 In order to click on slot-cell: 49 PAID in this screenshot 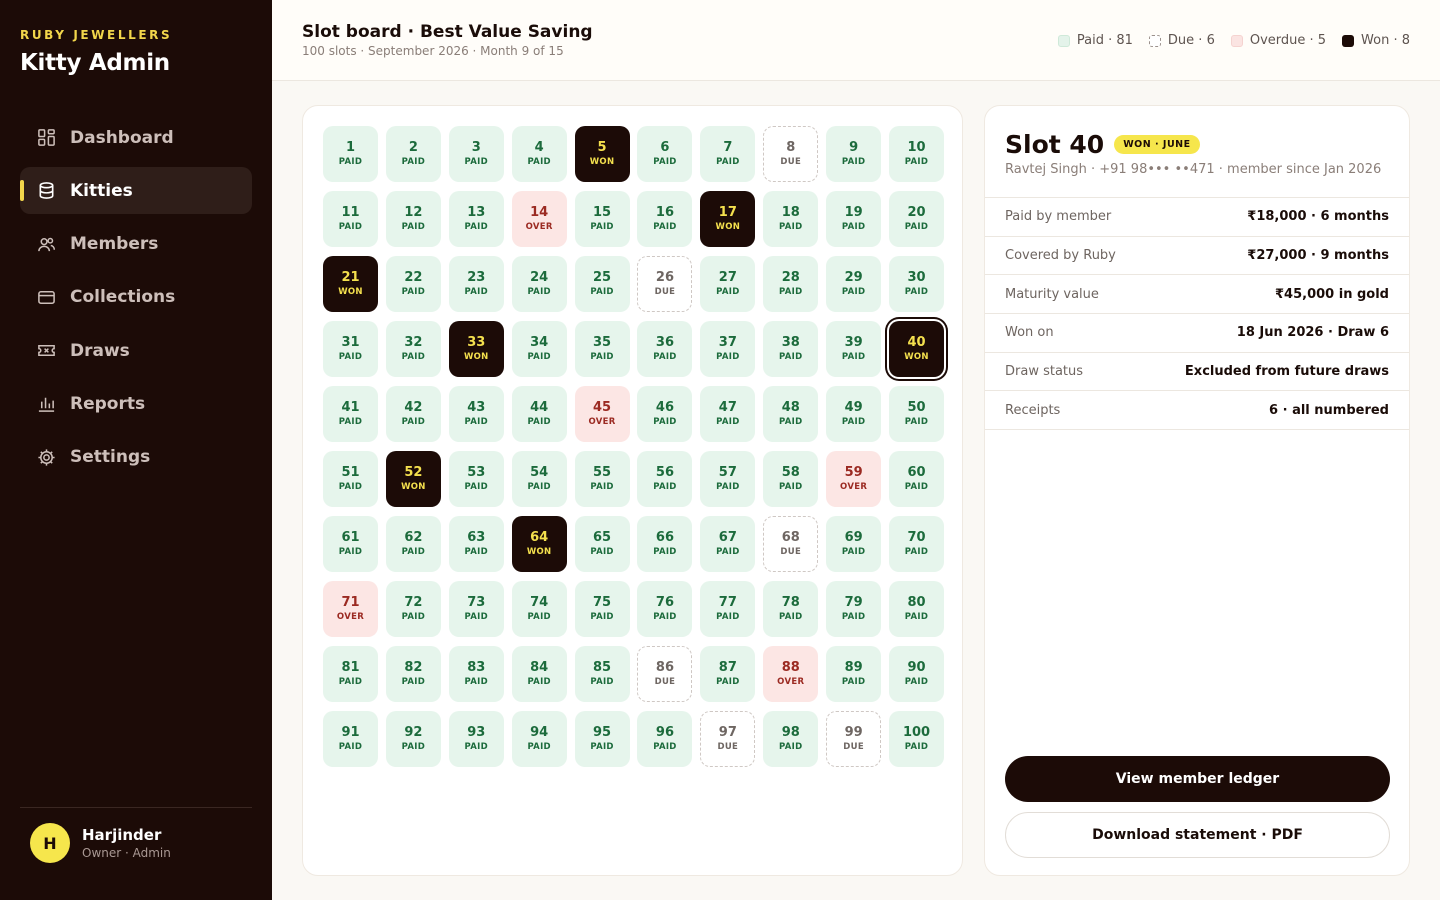, I will do `click(854, 414)`.